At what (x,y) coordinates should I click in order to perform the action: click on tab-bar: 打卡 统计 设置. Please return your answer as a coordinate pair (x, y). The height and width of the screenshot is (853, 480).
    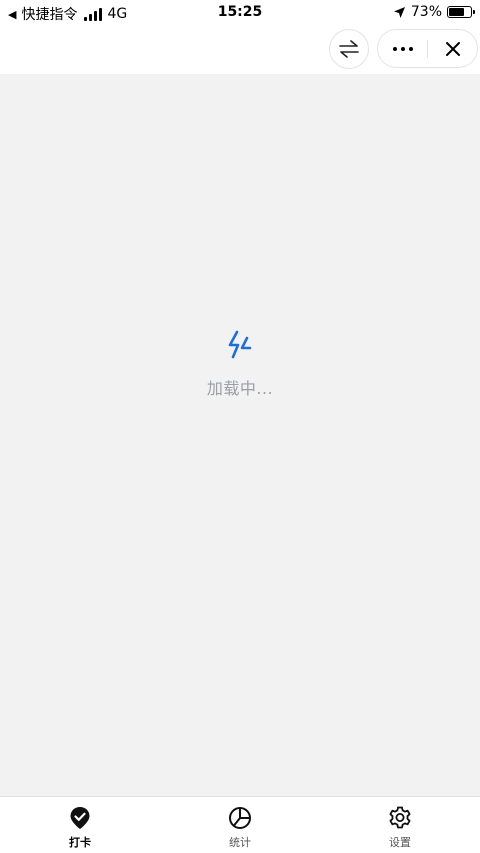
    Looking at the image, I should click on (240, 824).